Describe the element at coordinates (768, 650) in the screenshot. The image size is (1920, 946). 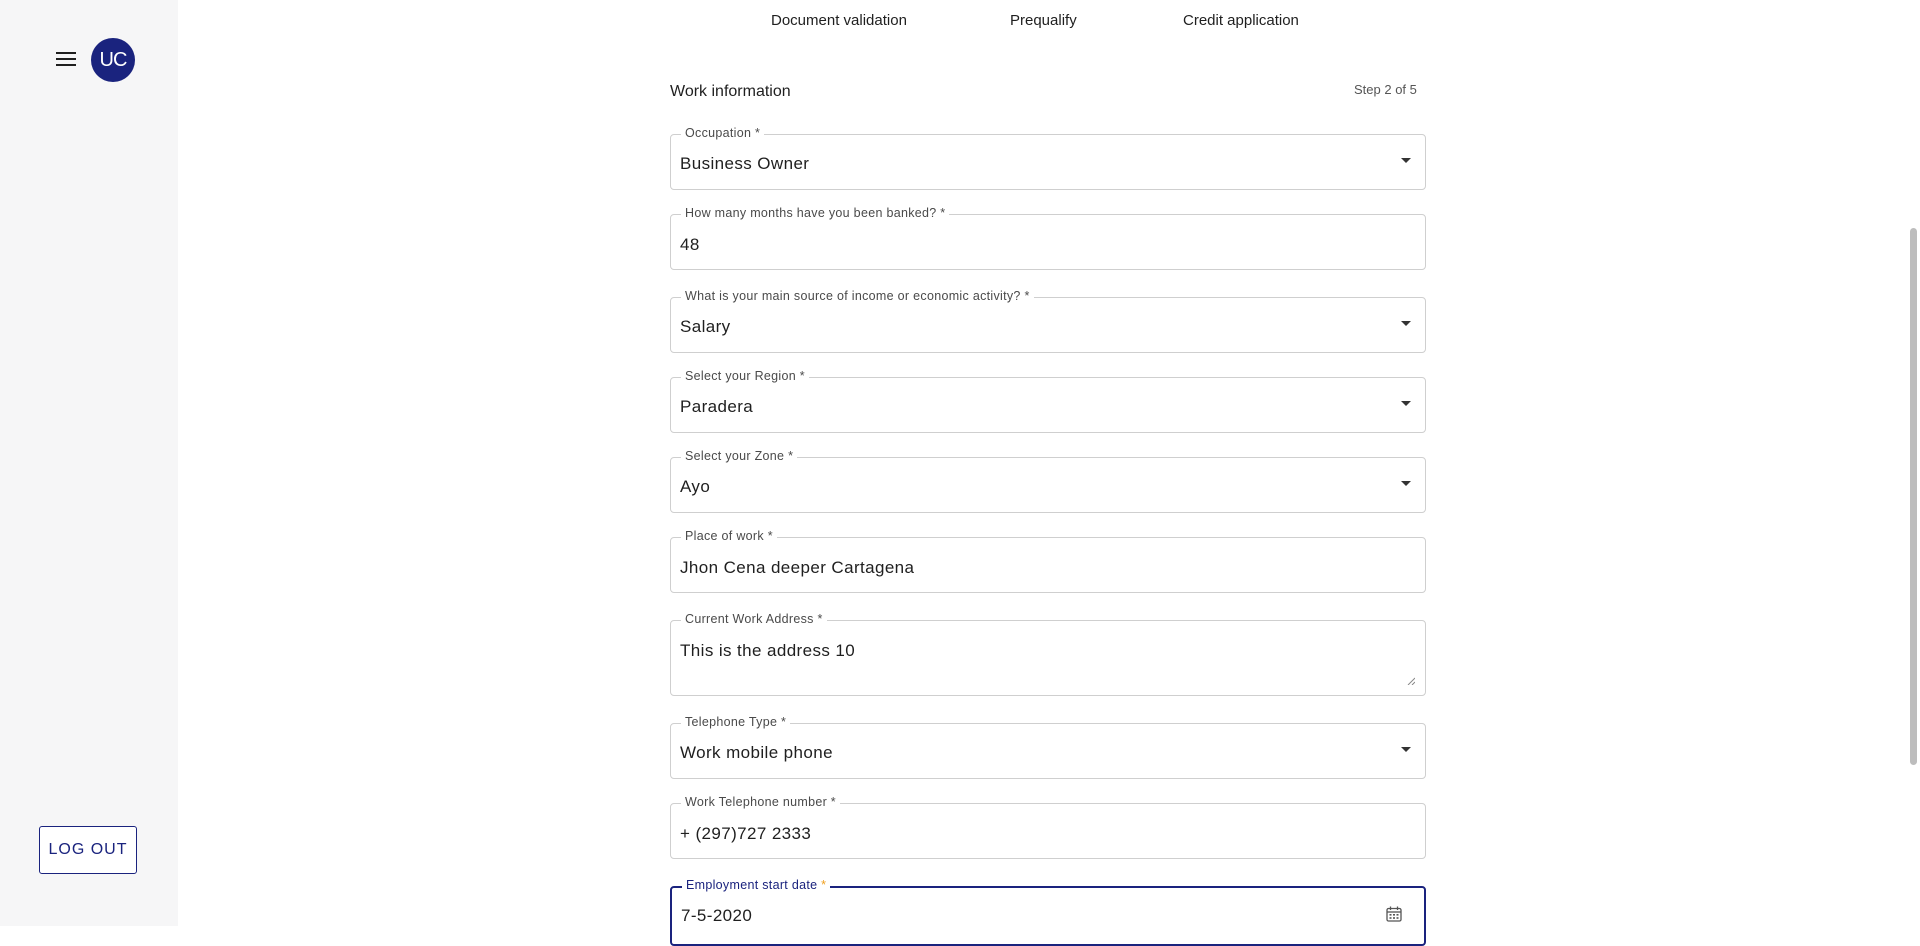
I see `work-address-value: This is the address 10` at that location.